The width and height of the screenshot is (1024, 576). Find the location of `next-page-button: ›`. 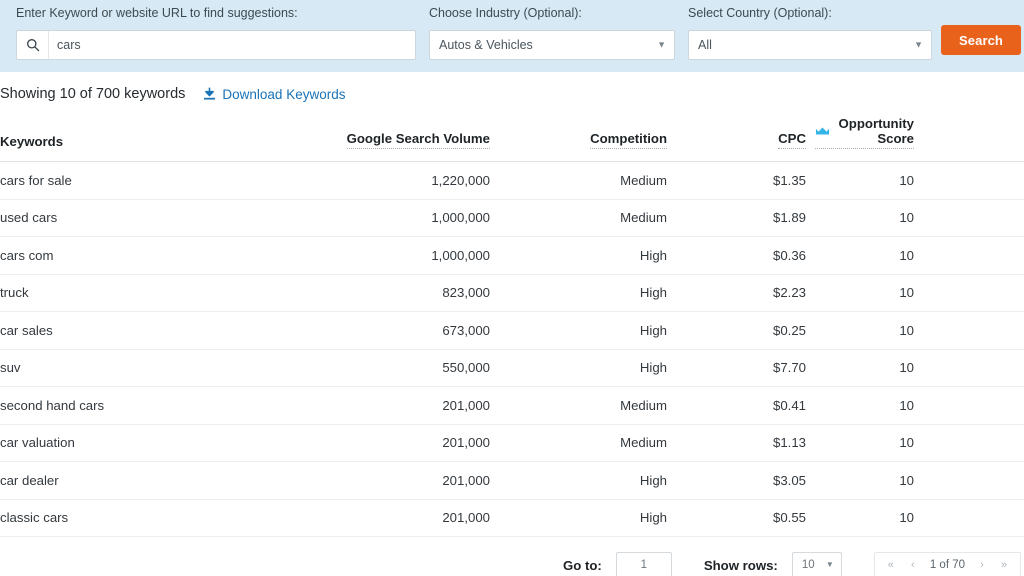

next-page-button: › is located at coordinates (982, 564).